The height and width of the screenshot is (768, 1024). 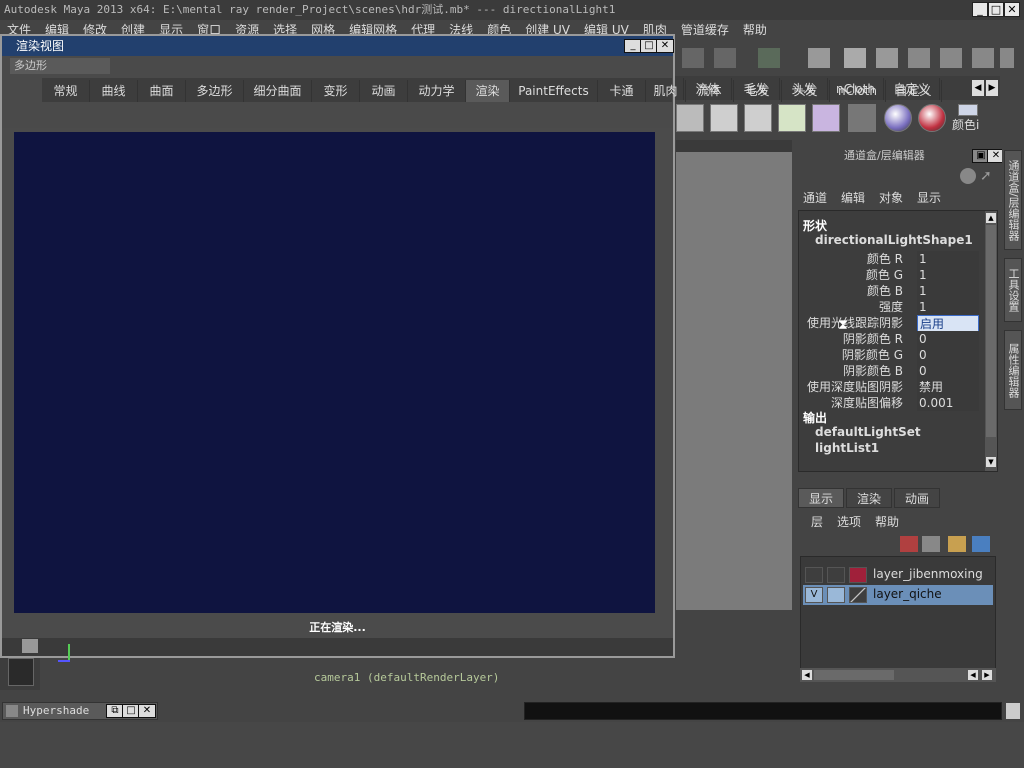 What do you see at coordinates (147, 711) in the screenshot?
I see `hypershade-close-icon: ✕` at bounding box center [147, 711].